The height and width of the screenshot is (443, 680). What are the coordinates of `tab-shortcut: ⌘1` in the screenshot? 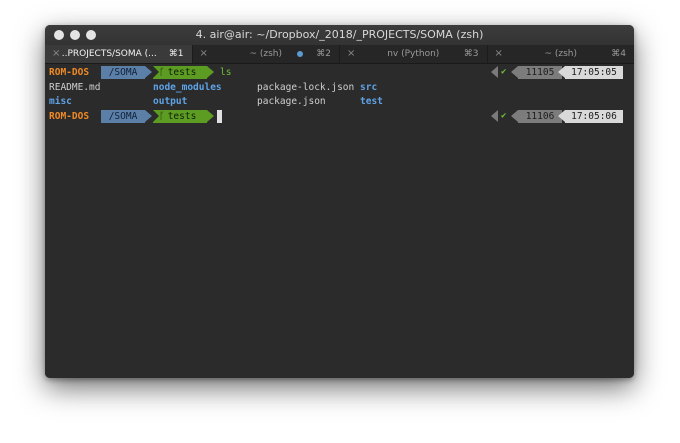 It's located at (176, 54).